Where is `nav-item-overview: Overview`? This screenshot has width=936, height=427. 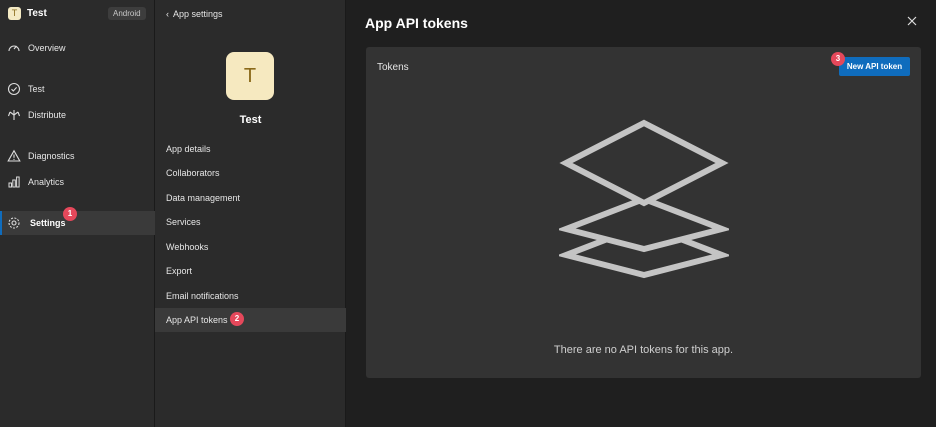
nav-item-overview: Overview is located at coordinates (77, 48).